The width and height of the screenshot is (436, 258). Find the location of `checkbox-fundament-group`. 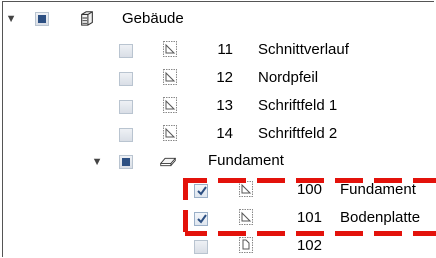

checkbox-fundament-group is located at coordinates (126, 162).